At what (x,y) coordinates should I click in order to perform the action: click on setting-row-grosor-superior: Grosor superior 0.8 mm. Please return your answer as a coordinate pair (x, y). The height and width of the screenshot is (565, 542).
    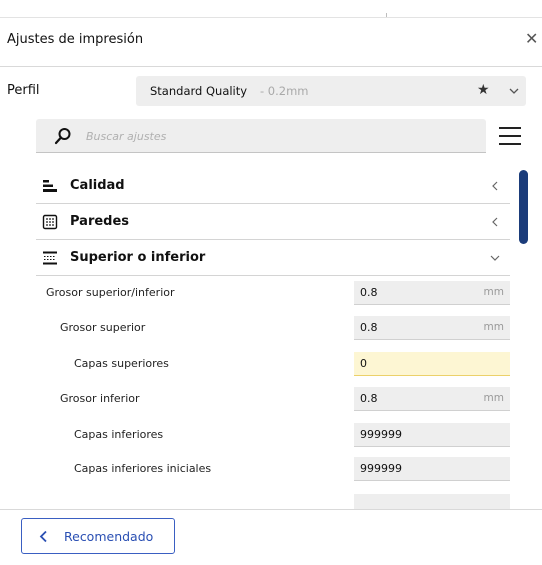
    Looking at the image, I should click on (273, 328).